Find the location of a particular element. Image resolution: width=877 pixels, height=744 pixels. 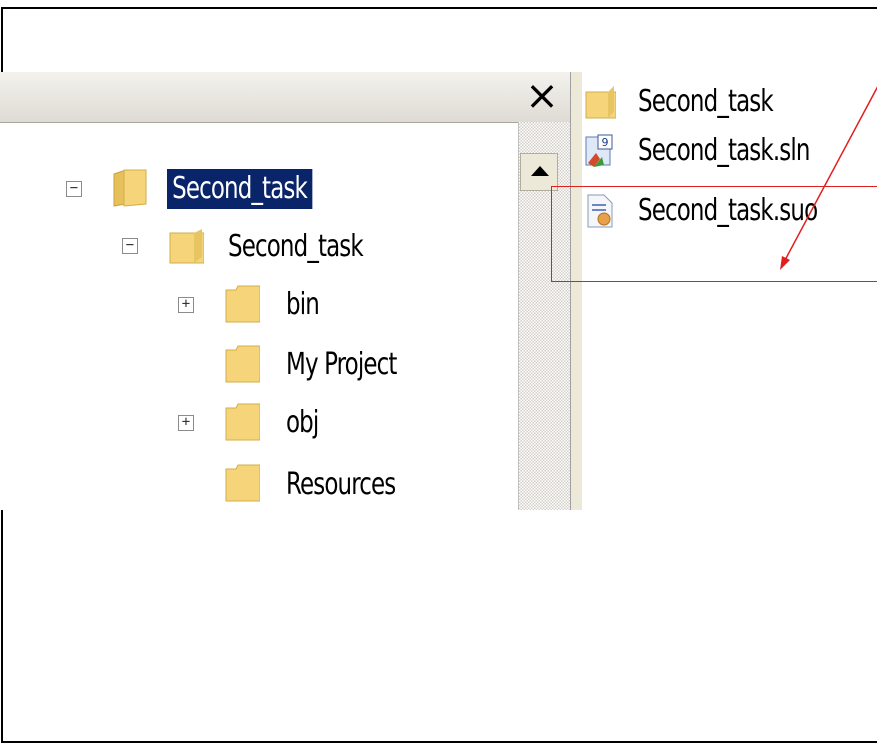

tree-node-label: Resources is located at coordinates (341, 484).